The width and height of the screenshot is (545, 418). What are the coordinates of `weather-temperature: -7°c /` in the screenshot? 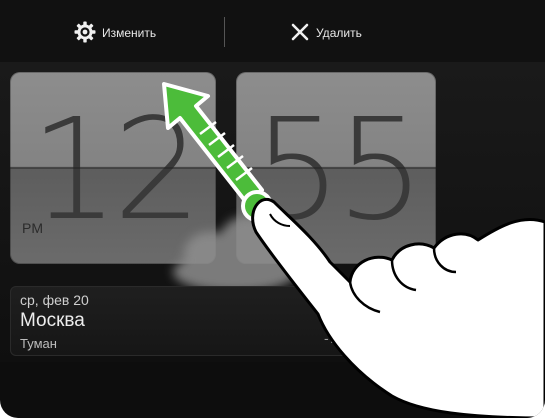 It's located at (340, 338).